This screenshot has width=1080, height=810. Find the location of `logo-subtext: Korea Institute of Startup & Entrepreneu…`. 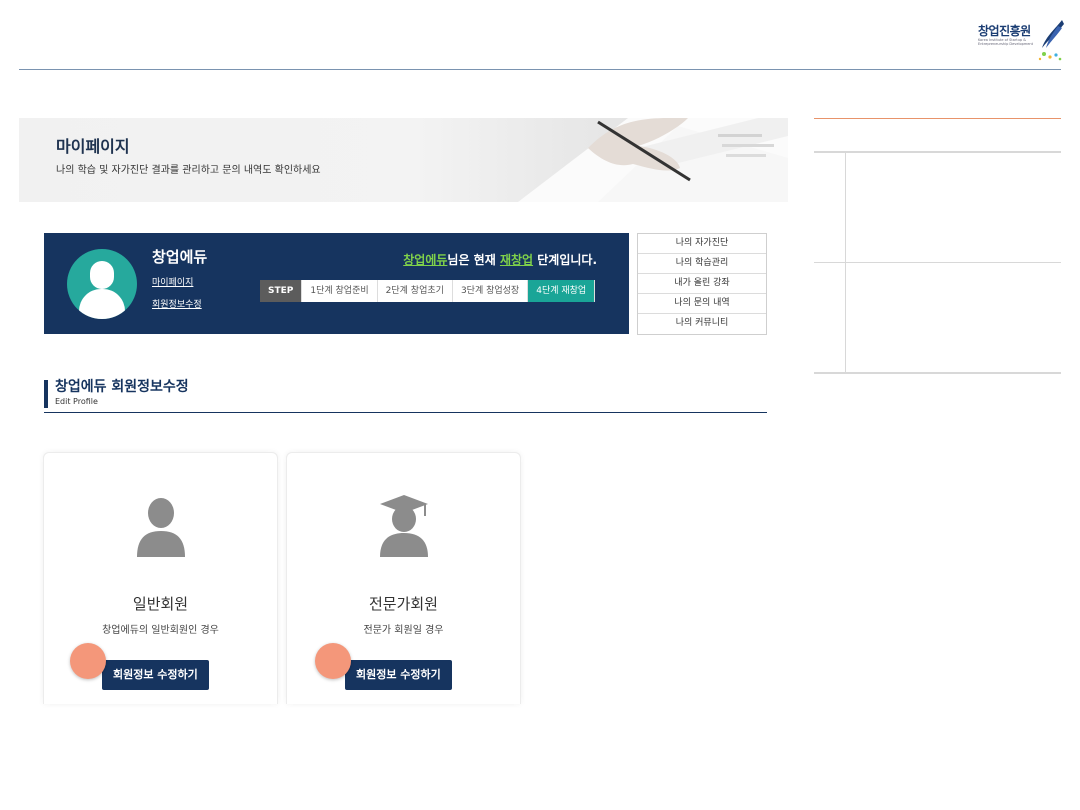

logo-subtext: Korea Institute of Startup & Entrepreneu… is located at coordinates (1005, 42).